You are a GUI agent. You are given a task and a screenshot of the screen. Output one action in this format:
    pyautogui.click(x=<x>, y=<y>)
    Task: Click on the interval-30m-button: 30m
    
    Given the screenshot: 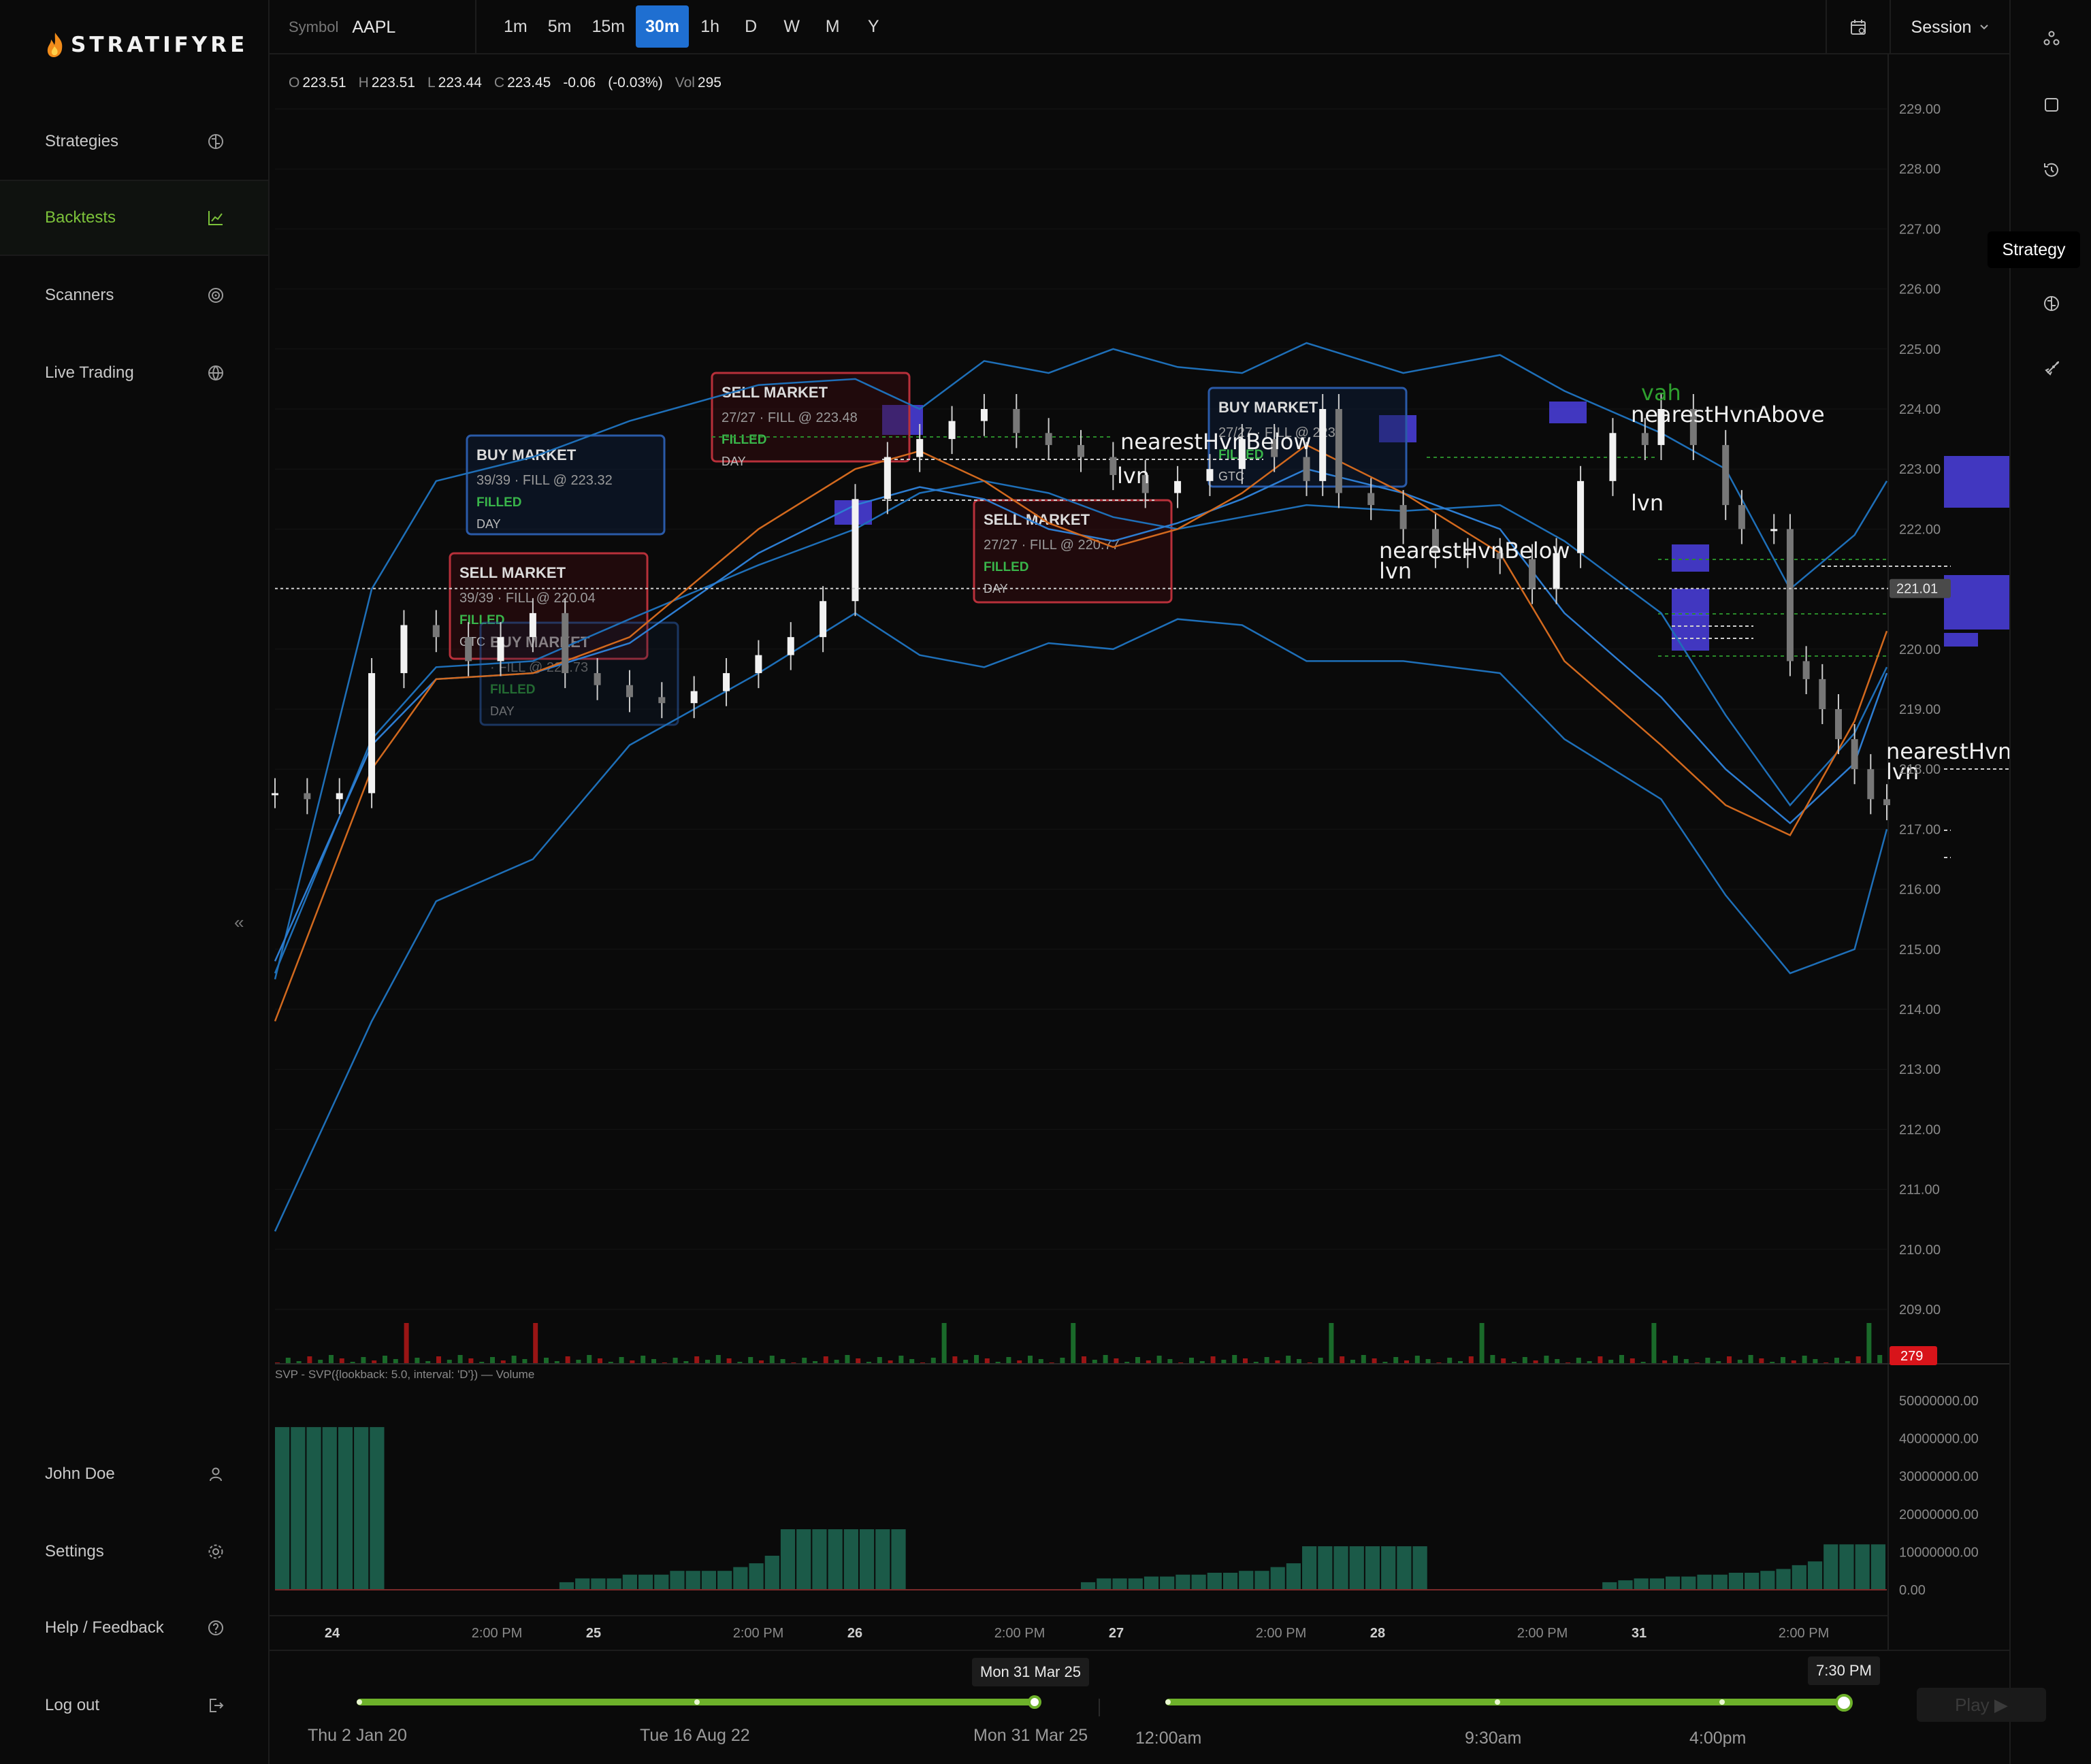 What is the action you would take?
    pyautogui.click(x=663, y=26)
    